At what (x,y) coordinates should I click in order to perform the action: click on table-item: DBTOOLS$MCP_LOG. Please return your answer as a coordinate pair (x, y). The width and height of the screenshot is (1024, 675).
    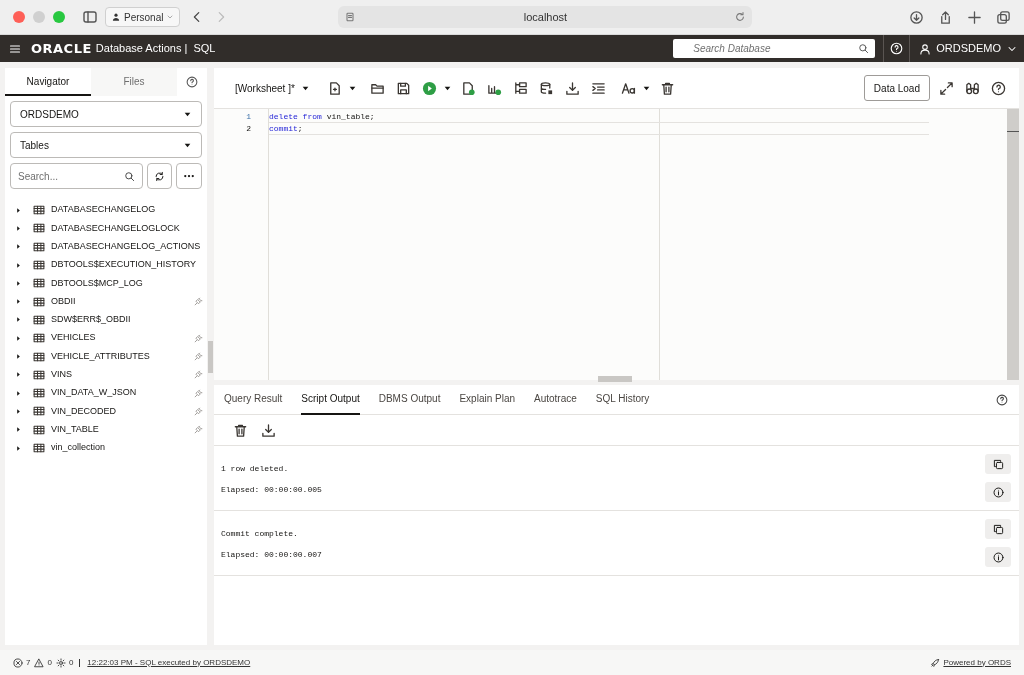
    Looking at the image, I should click on (106, 283).